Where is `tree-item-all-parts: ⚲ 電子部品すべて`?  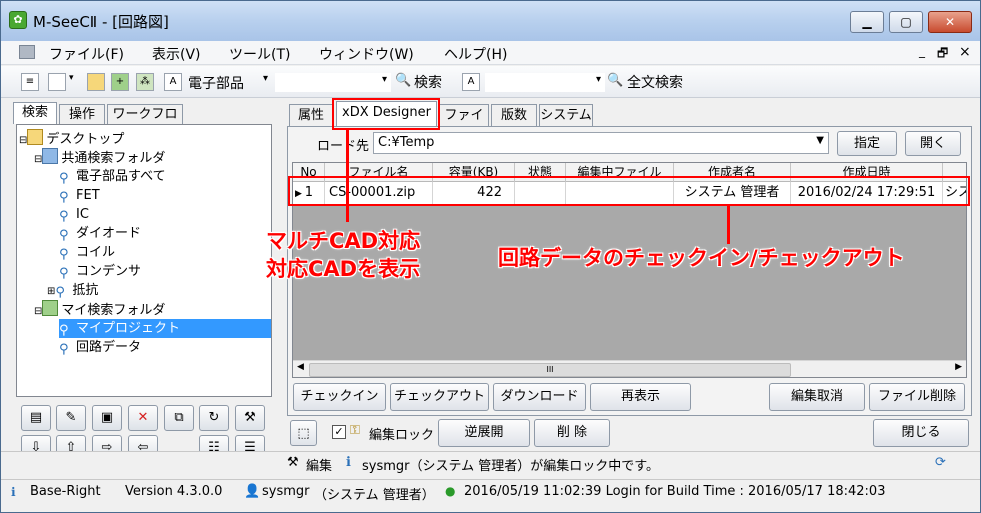
tree-item-all-parts: ⚲ 電子部品すべて is located at coordinates (112, 176).